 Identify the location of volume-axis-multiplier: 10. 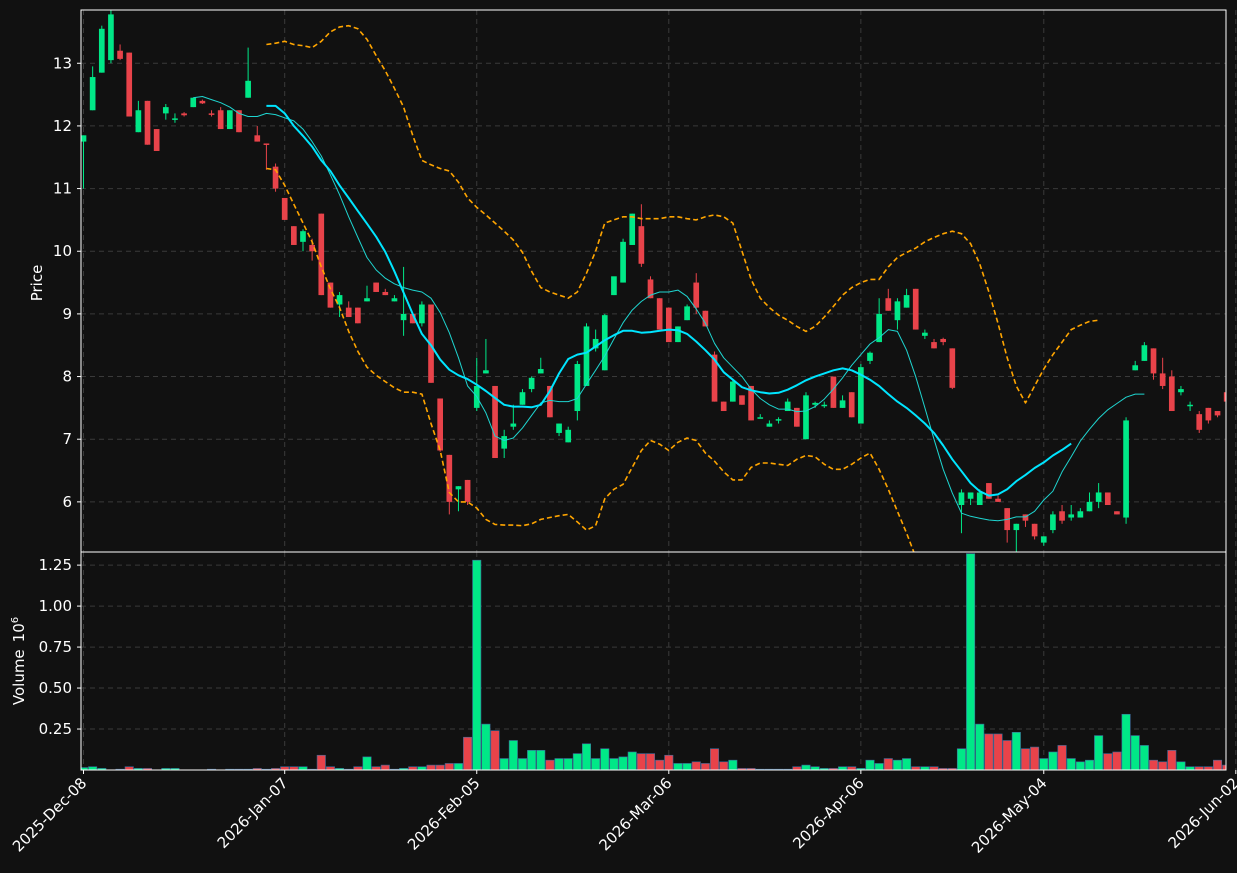
(19, 632).